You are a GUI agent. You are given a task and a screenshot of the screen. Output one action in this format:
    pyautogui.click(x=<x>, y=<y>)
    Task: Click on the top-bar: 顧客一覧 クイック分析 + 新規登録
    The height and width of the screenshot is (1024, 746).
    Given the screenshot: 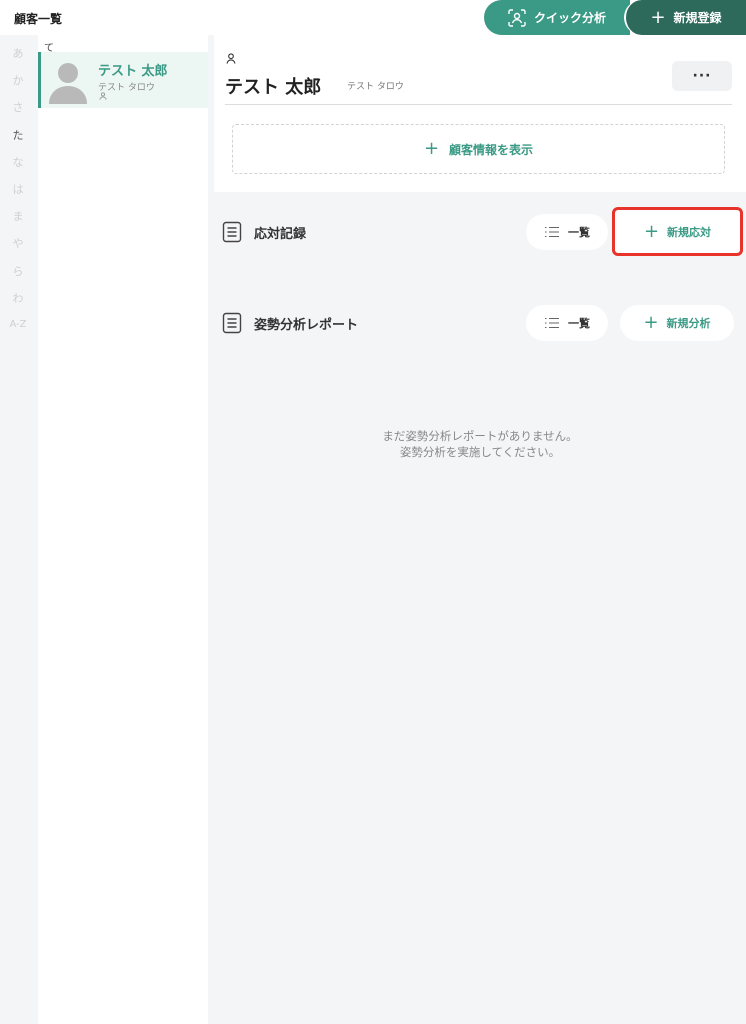 What is the action you would take?
    pyautogui.click(x=373, y=17)
    